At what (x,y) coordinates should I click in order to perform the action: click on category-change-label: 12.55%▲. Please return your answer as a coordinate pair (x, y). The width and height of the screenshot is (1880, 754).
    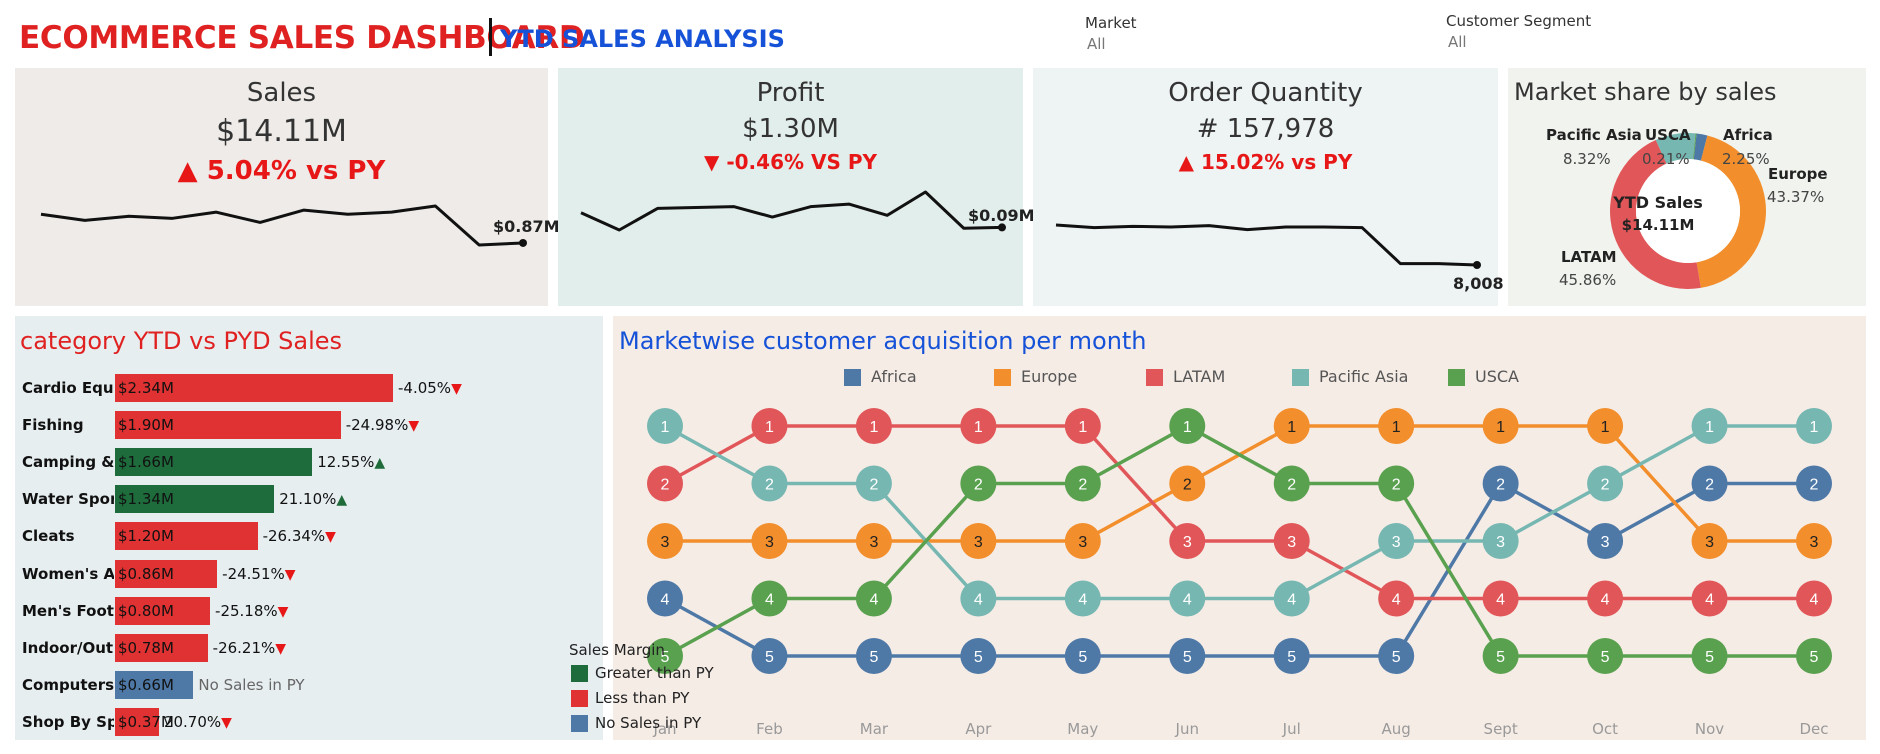
    Looking at the image, I should click on (351, 462).